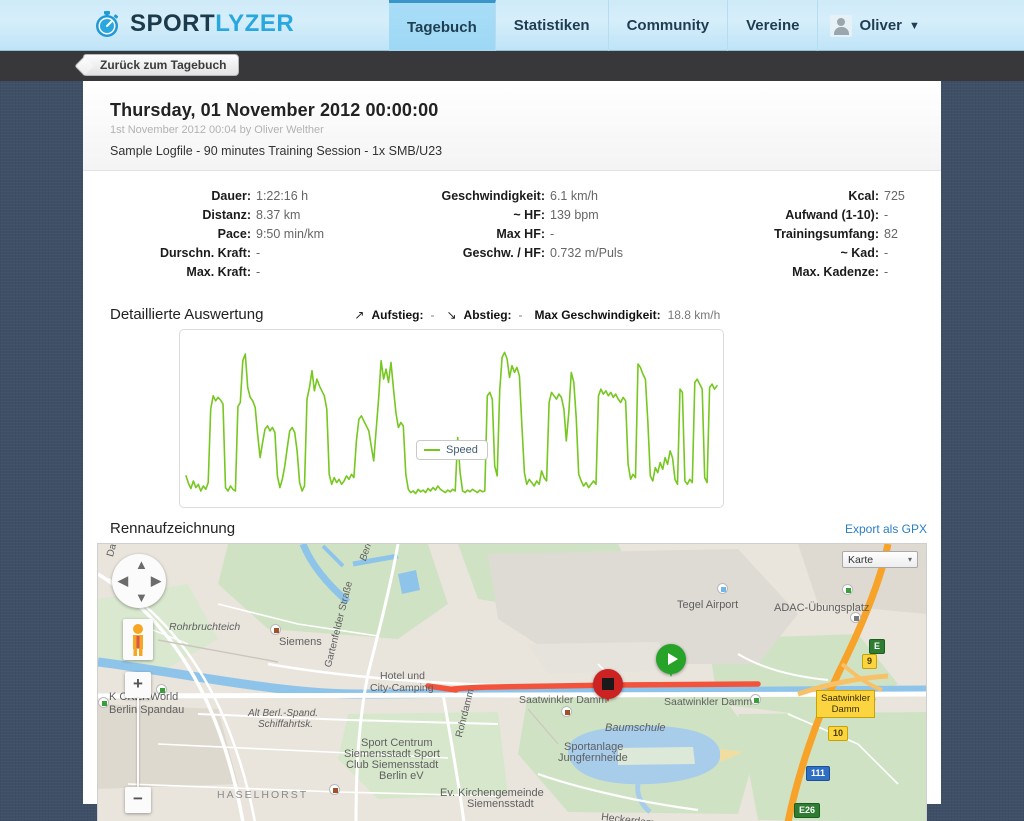 The image size is (1024, 821). Describe the element at coordinates (877, 646) in the screenshot. I see `highway-shield: E` at that location.